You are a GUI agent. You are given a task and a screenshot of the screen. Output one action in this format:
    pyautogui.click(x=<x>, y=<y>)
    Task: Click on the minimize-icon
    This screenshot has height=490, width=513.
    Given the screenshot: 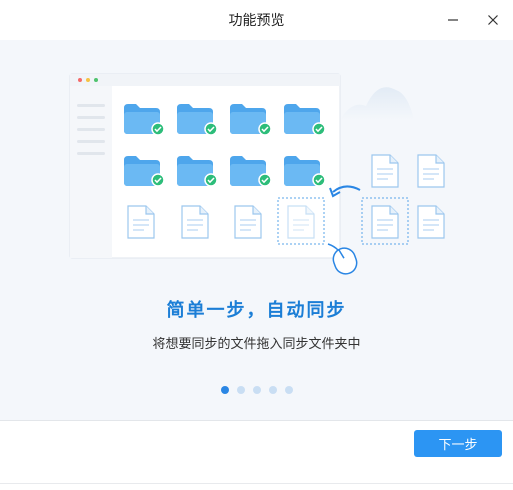 What is the action you would take?
    pyautogui.click(x=453, y=20)
    